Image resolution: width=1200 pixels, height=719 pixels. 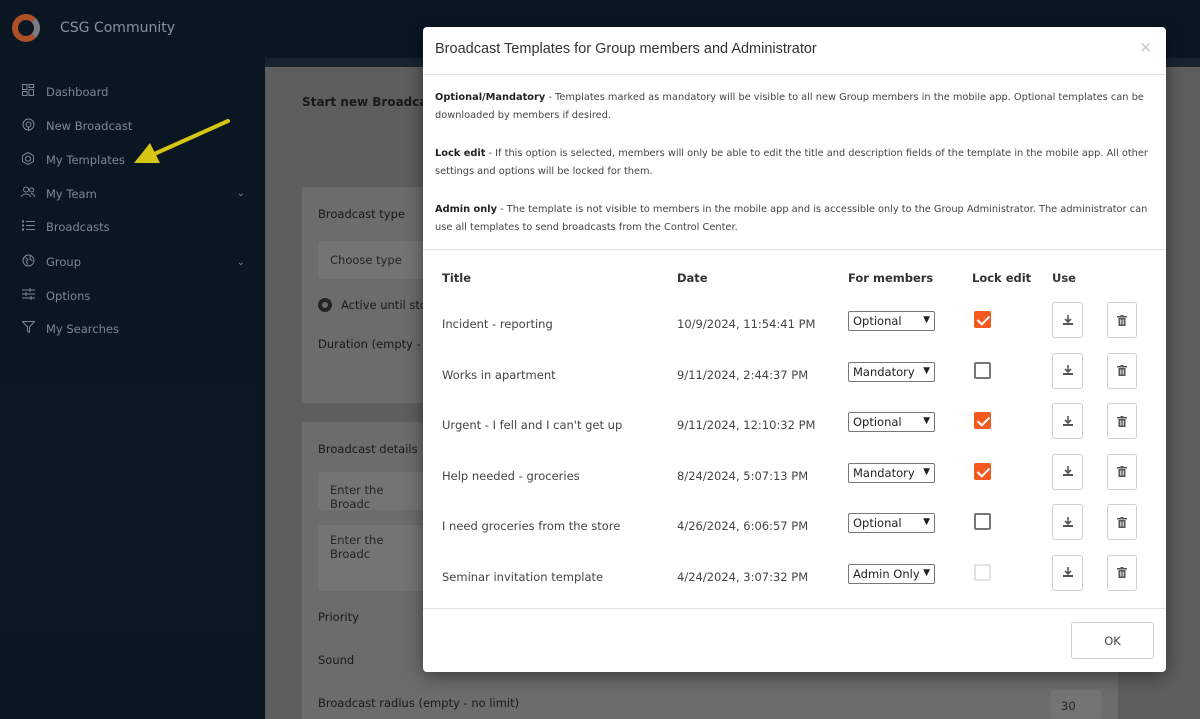 I want to click on column-title: Title, so click(x=457, y=278).